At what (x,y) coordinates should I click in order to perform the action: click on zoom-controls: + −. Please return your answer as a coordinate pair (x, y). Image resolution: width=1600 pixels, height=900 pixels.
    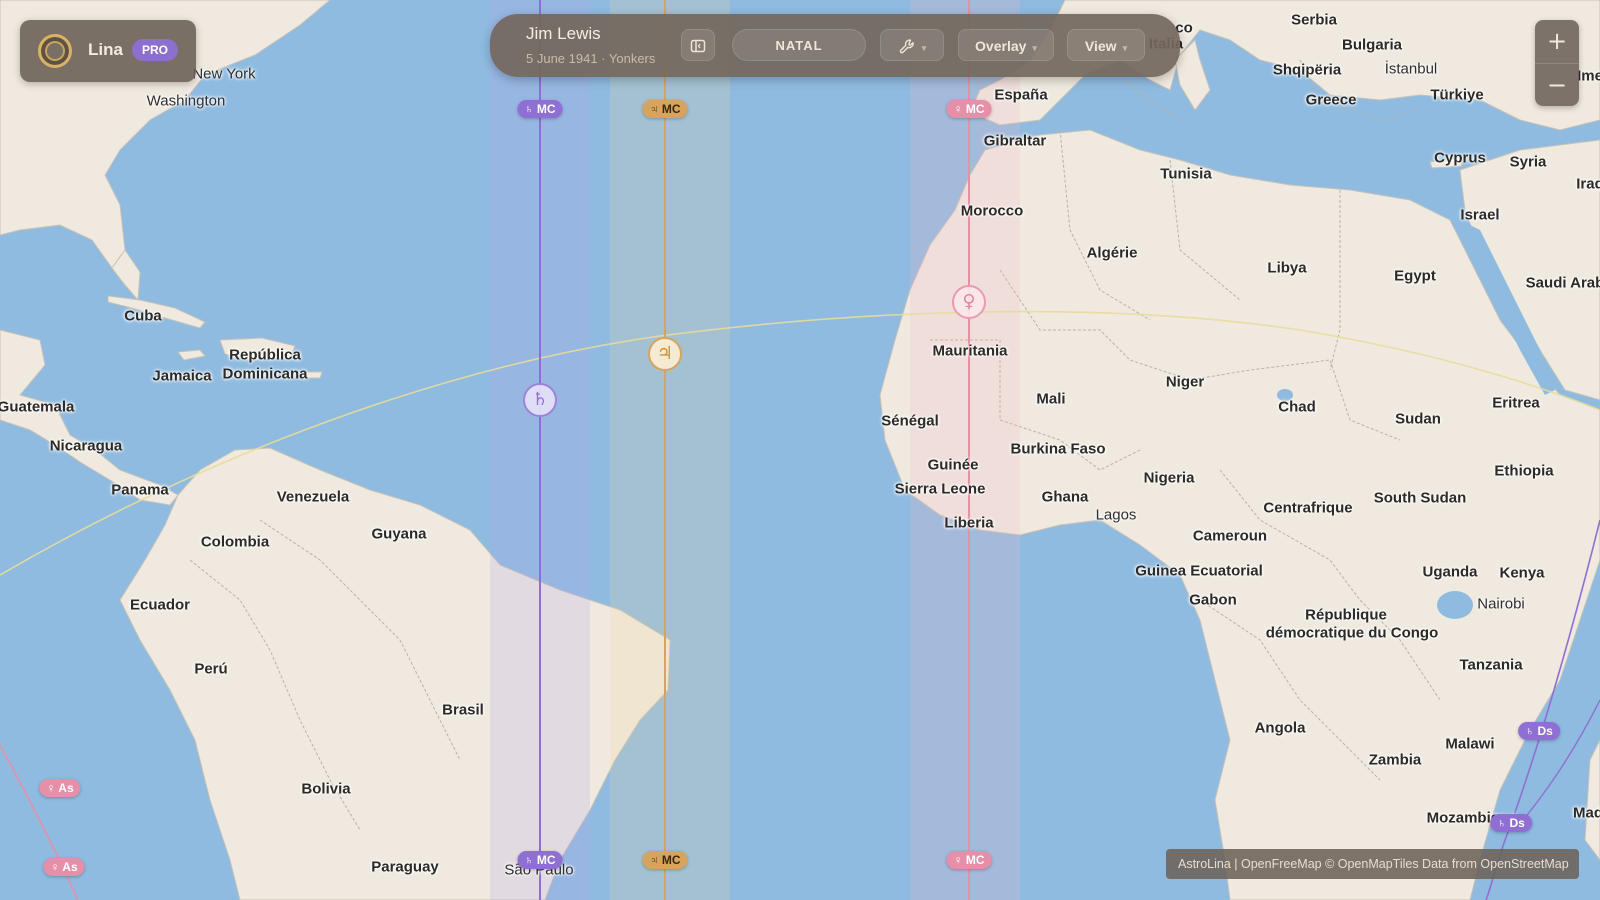
    Looking at the image, I should click on (1557, 63).